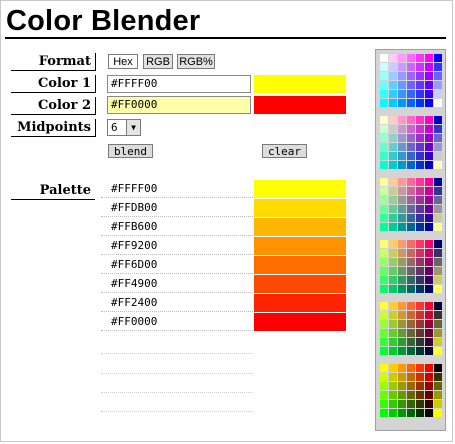 This screenshot has width=455, height=444. What do you see at coordinates (124, 127) in the screenshot?
I see `midpoints-select: 6 ▼` at bounding box center [124, 127].